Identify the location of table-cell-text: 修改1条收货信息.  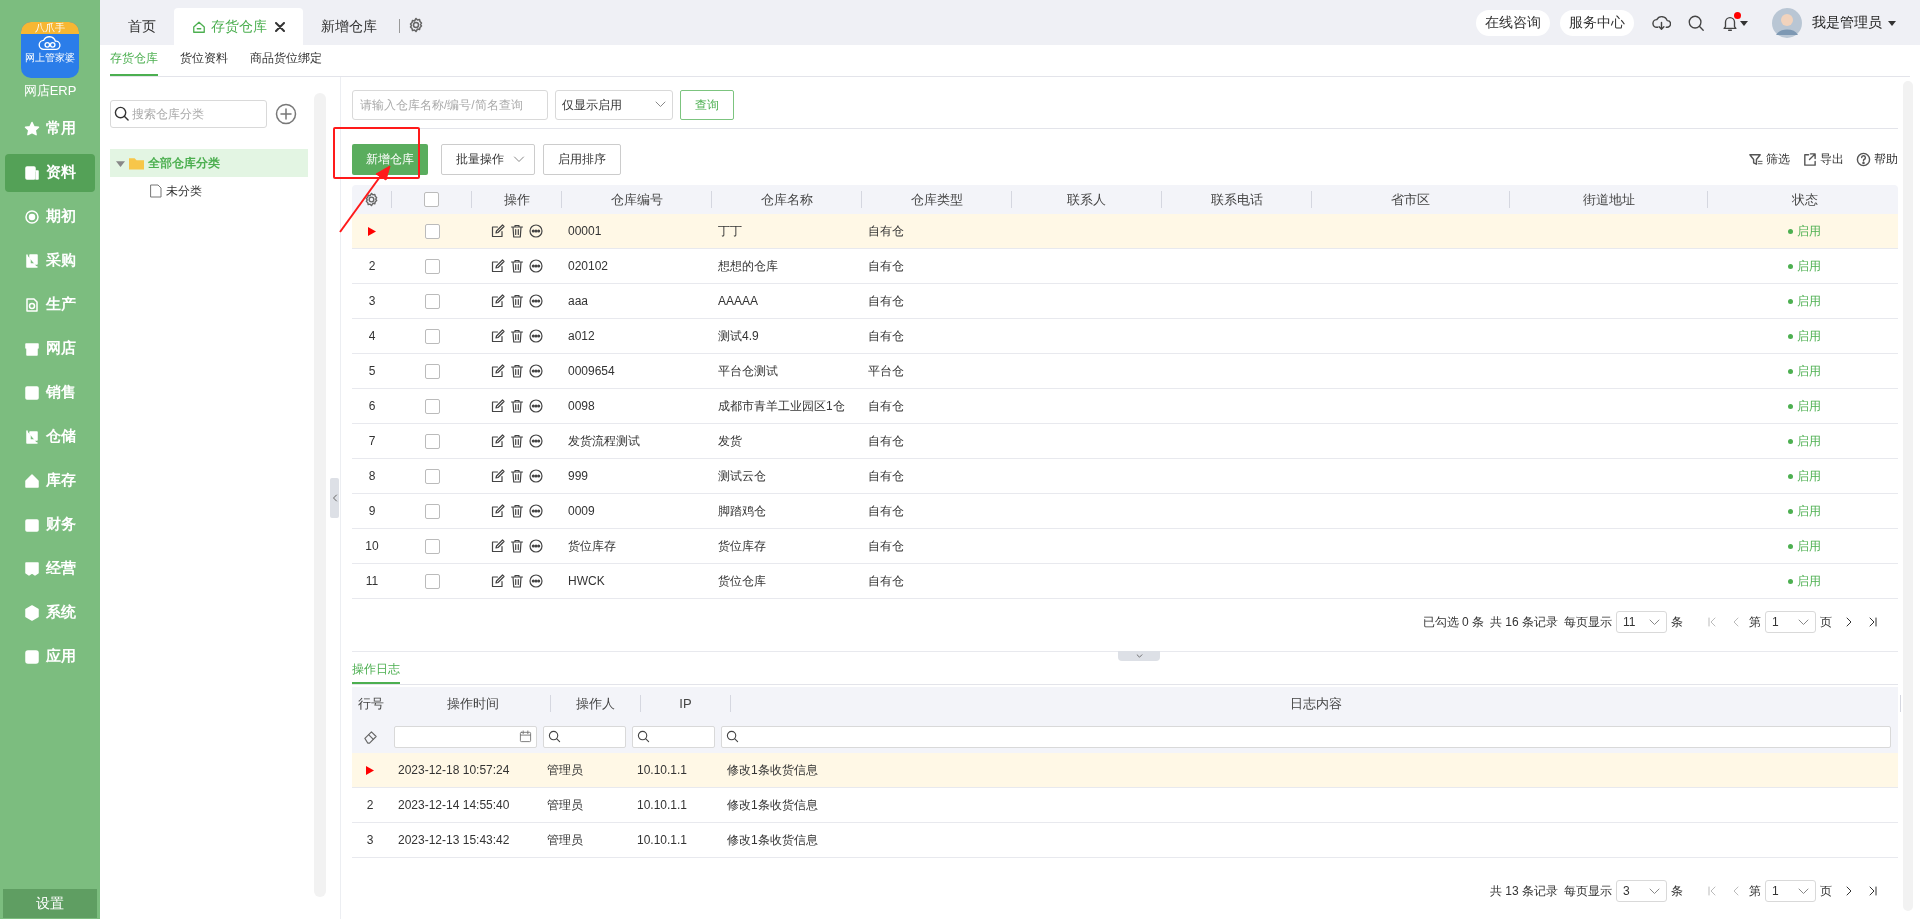
(772, 805).